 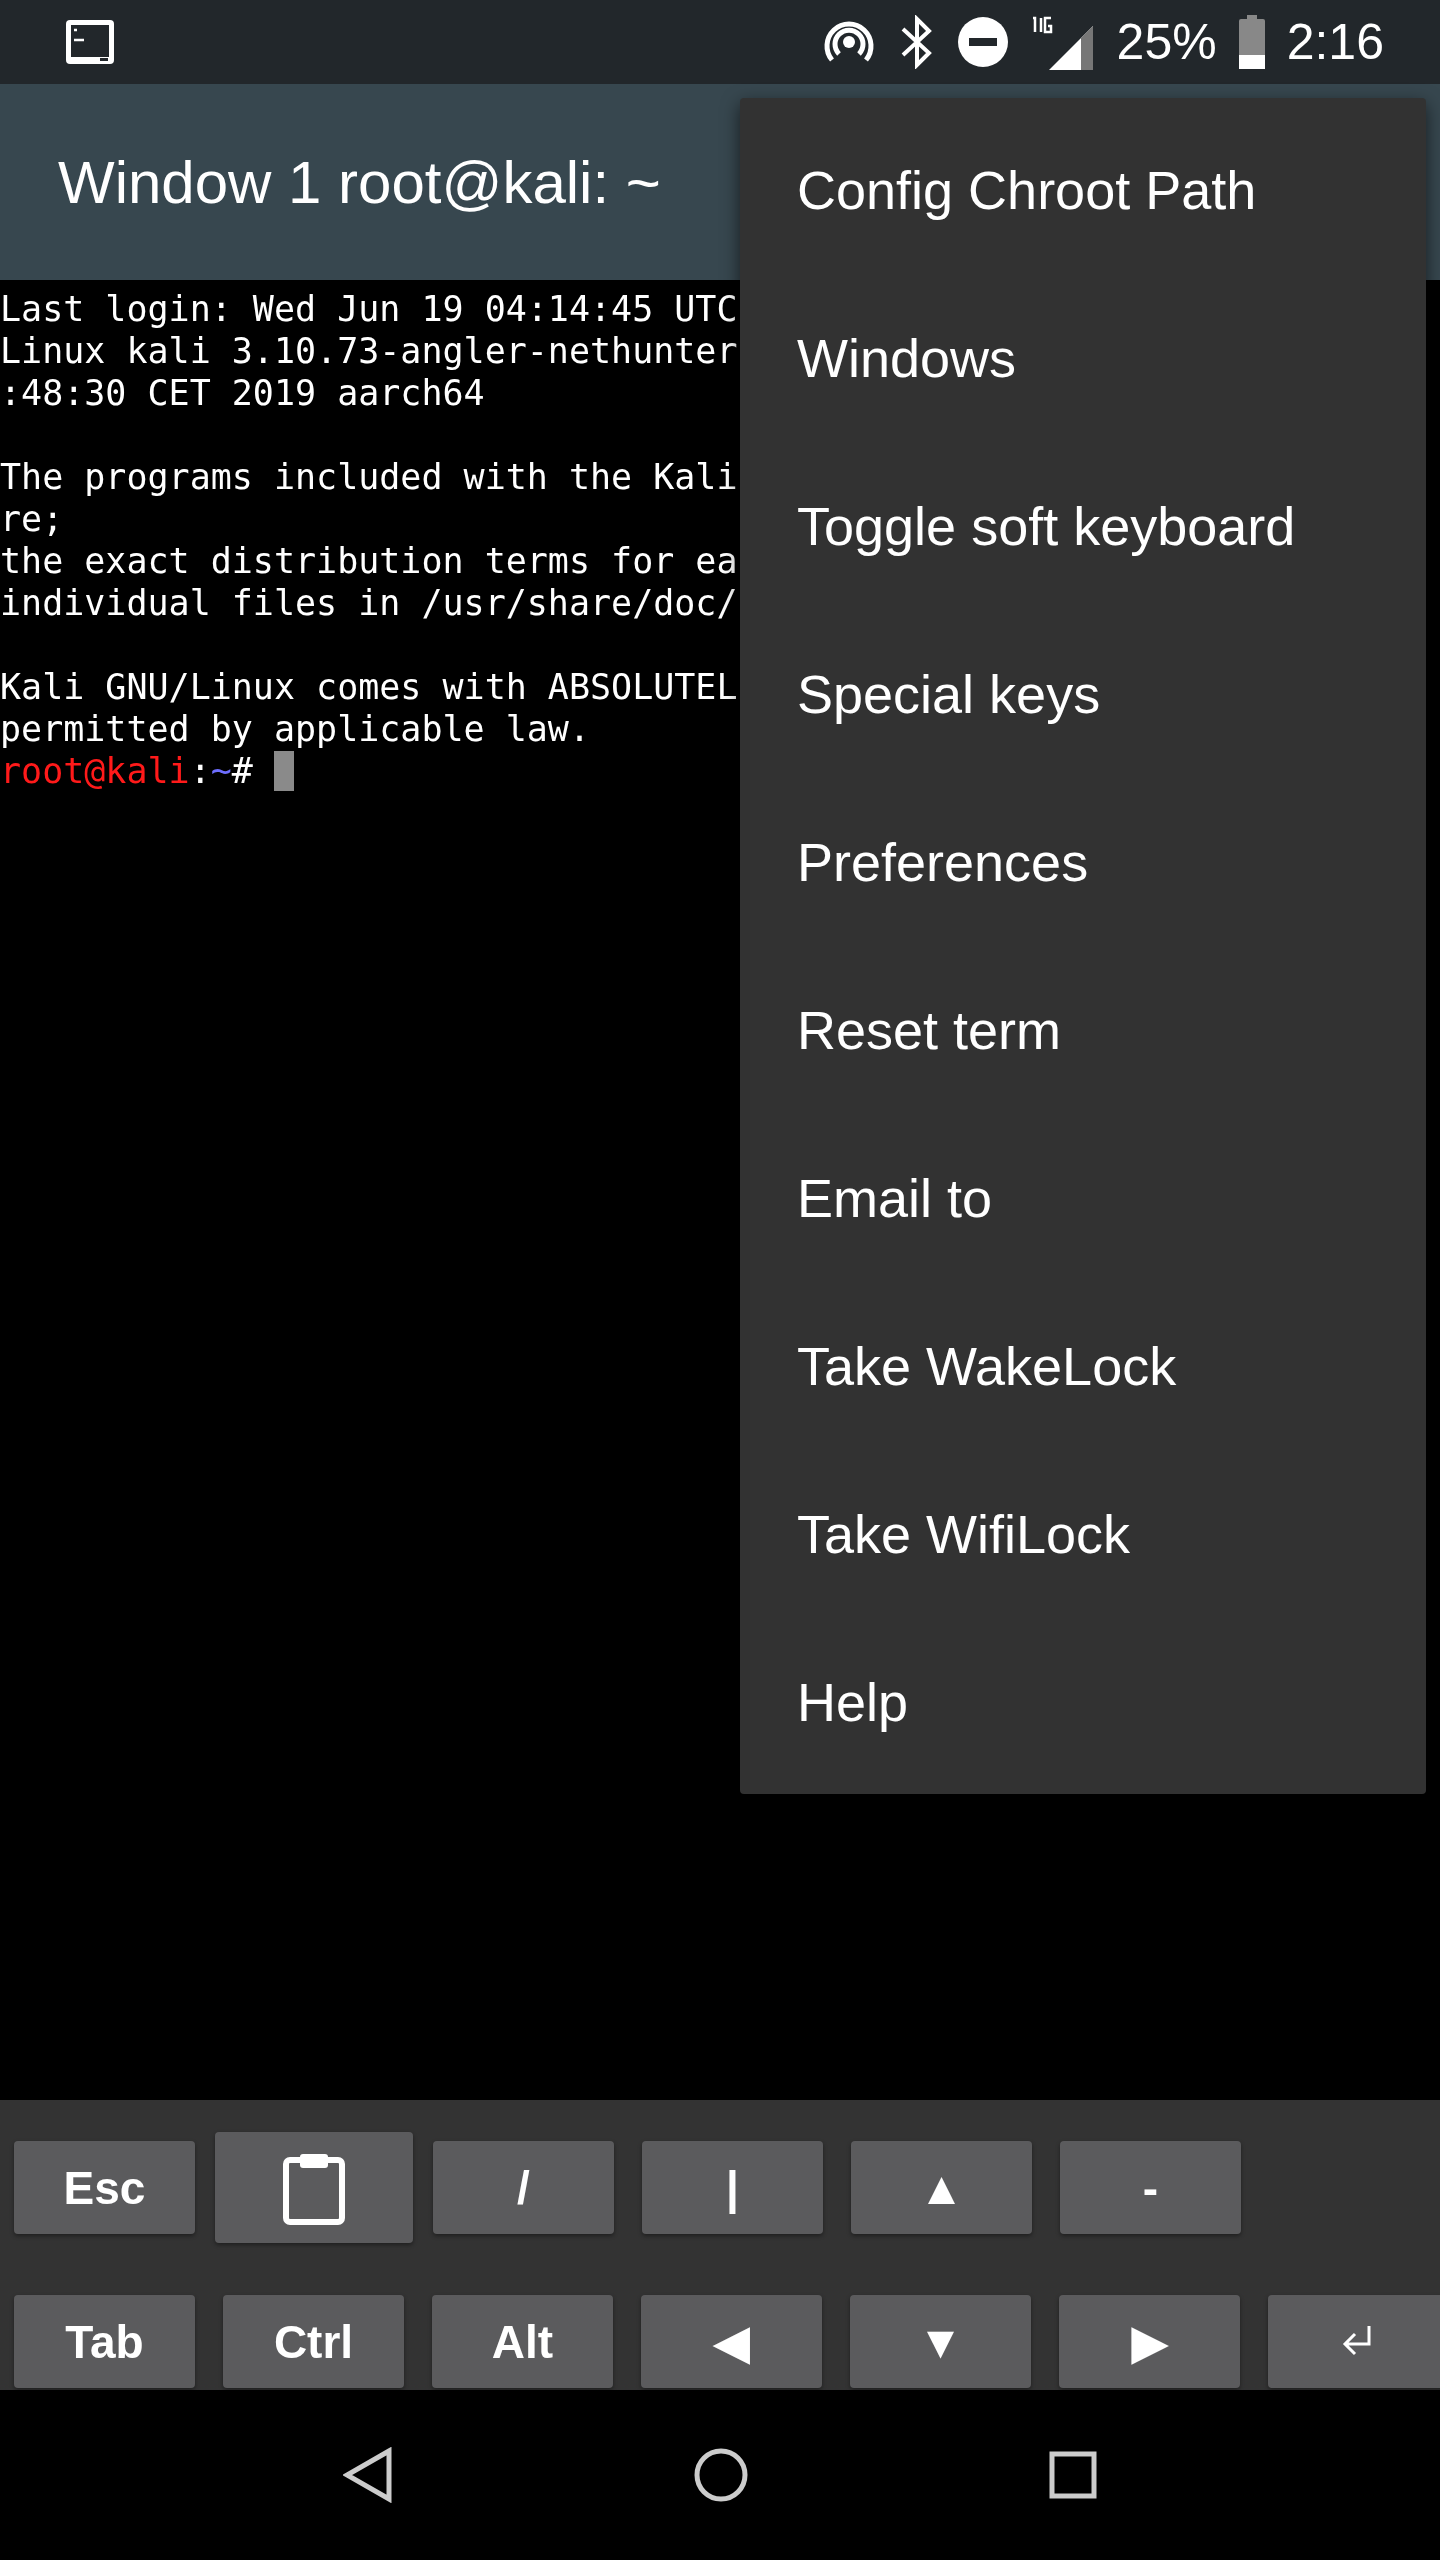 I want to click on window-title: Window 1 root@kali: ~, so click(x=359, y=182).